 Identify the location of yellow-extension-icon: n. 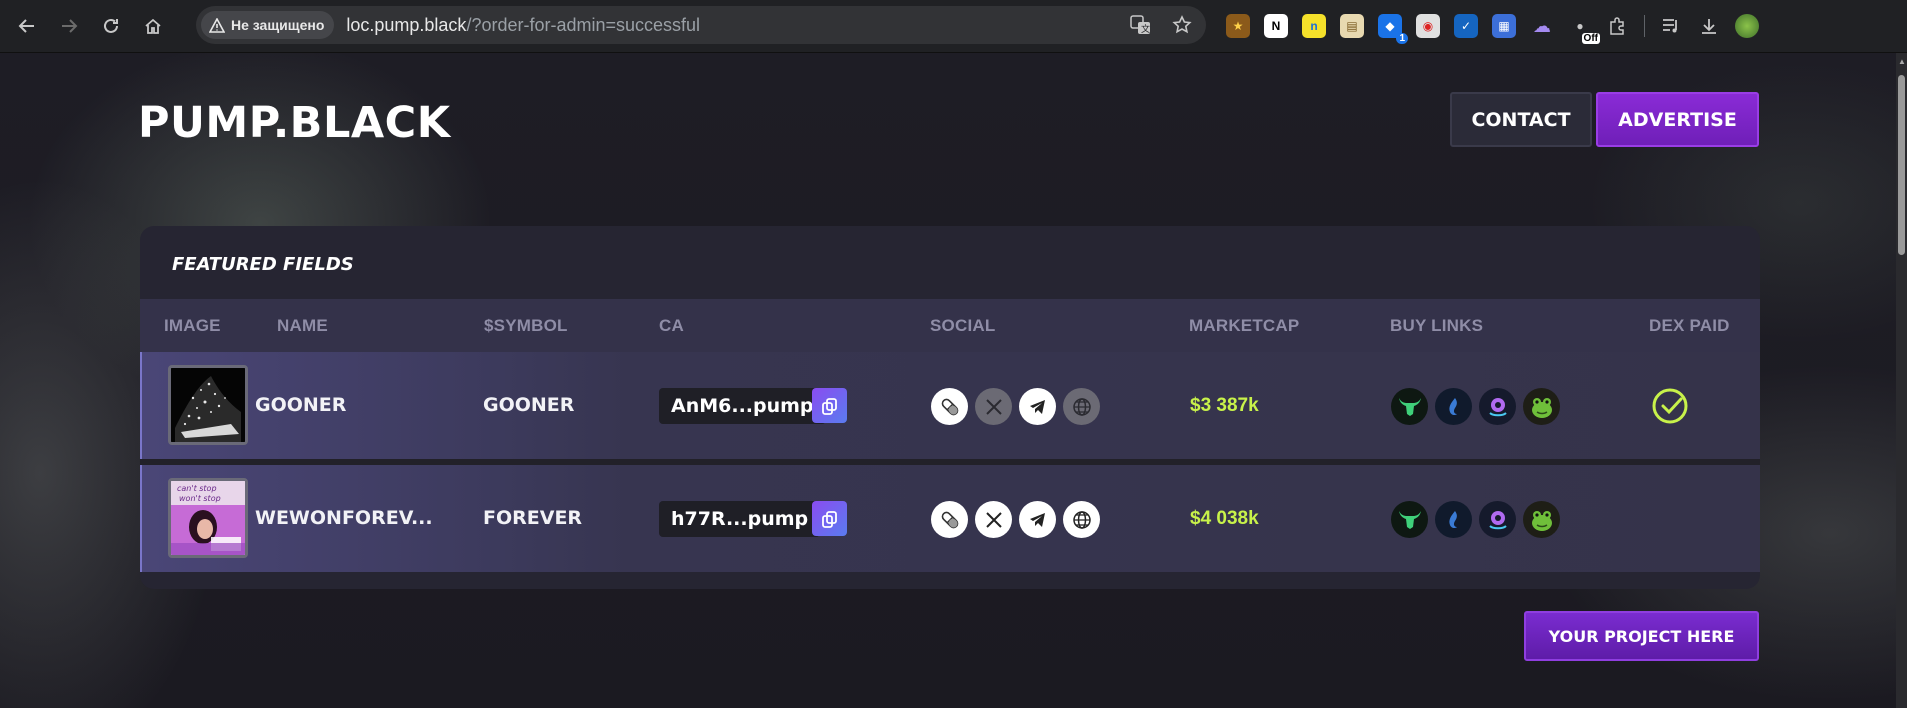
(1314, 26).